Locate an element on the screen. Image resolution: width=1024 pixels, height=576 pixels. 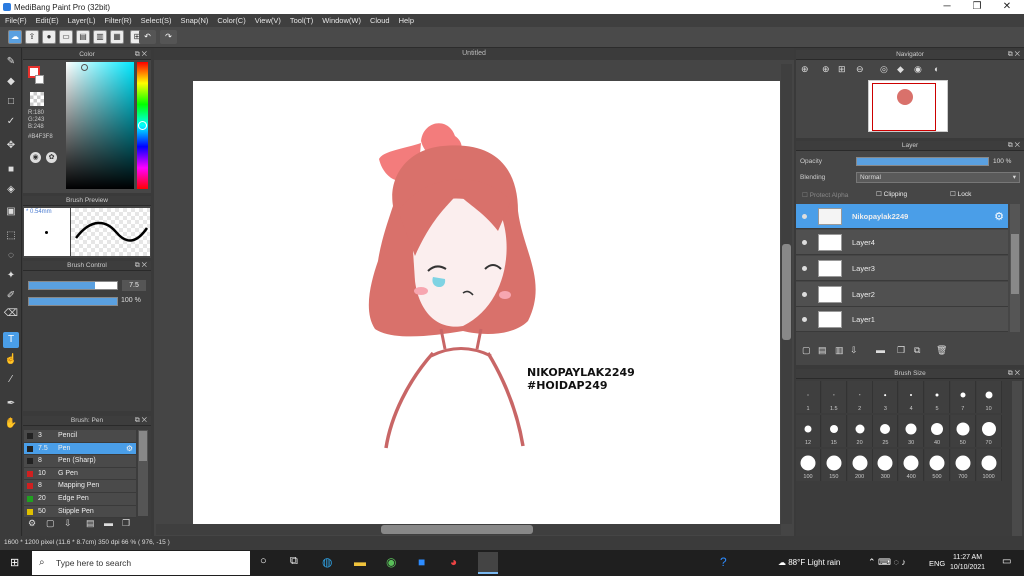
fit-icon: ⊞ is located at coordinates (842, 69).